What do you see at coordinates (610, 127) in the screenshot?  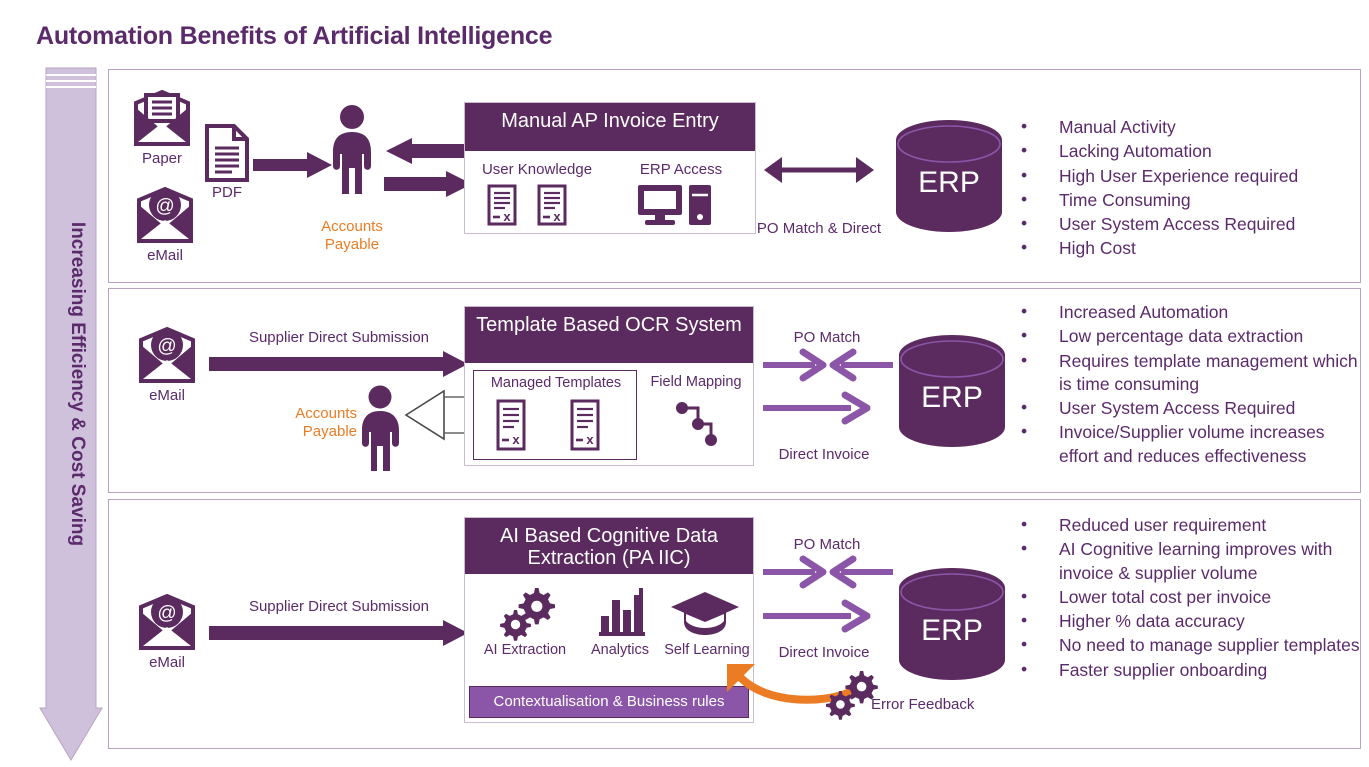 I see `system-panel-header: Manual AP Invoice Entry` at bounding box center [610, 127].